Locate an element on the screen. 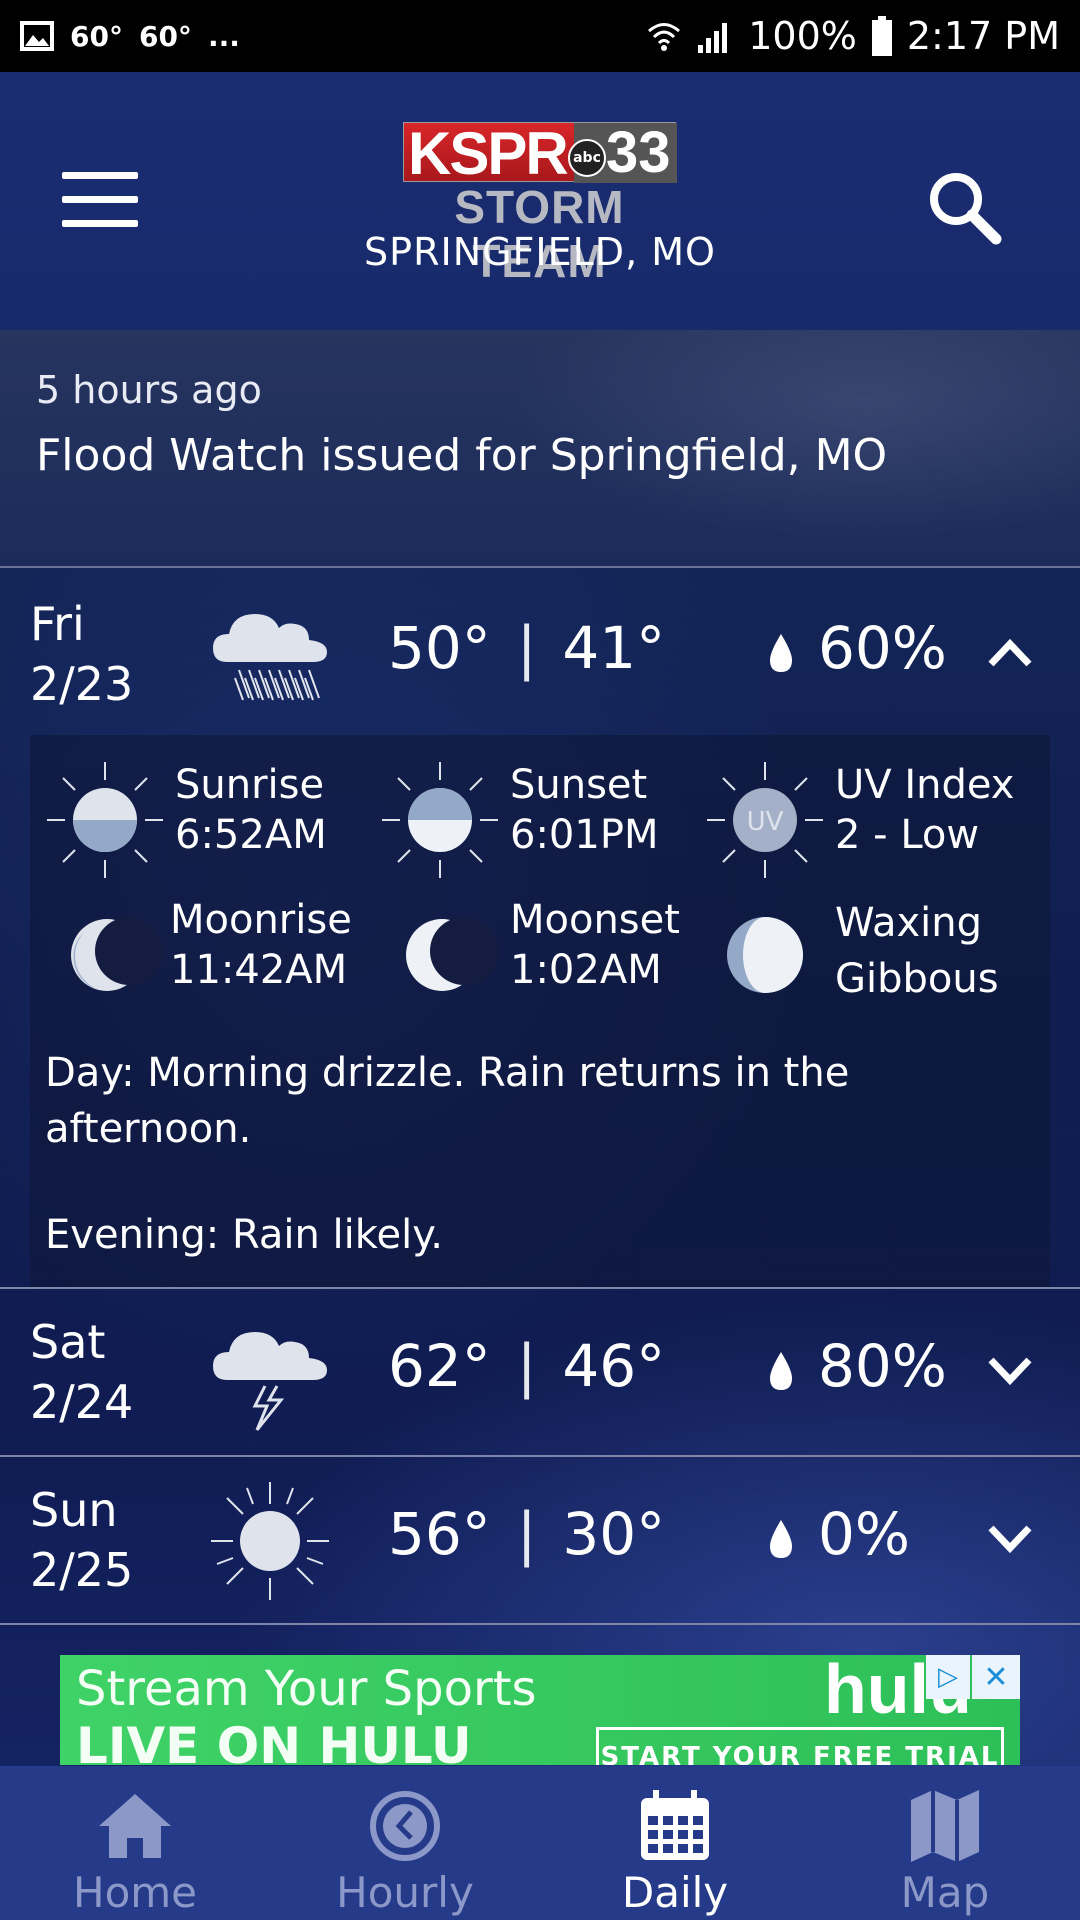 The height and width of the screenshot is (1920, 1080). precip-percent: 0% is located at coordinates (864, 1534).